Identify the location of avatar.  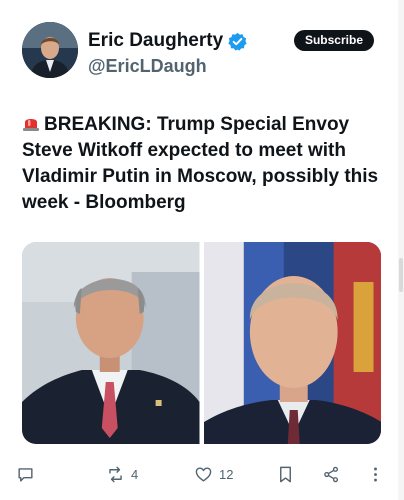
(50, 50).